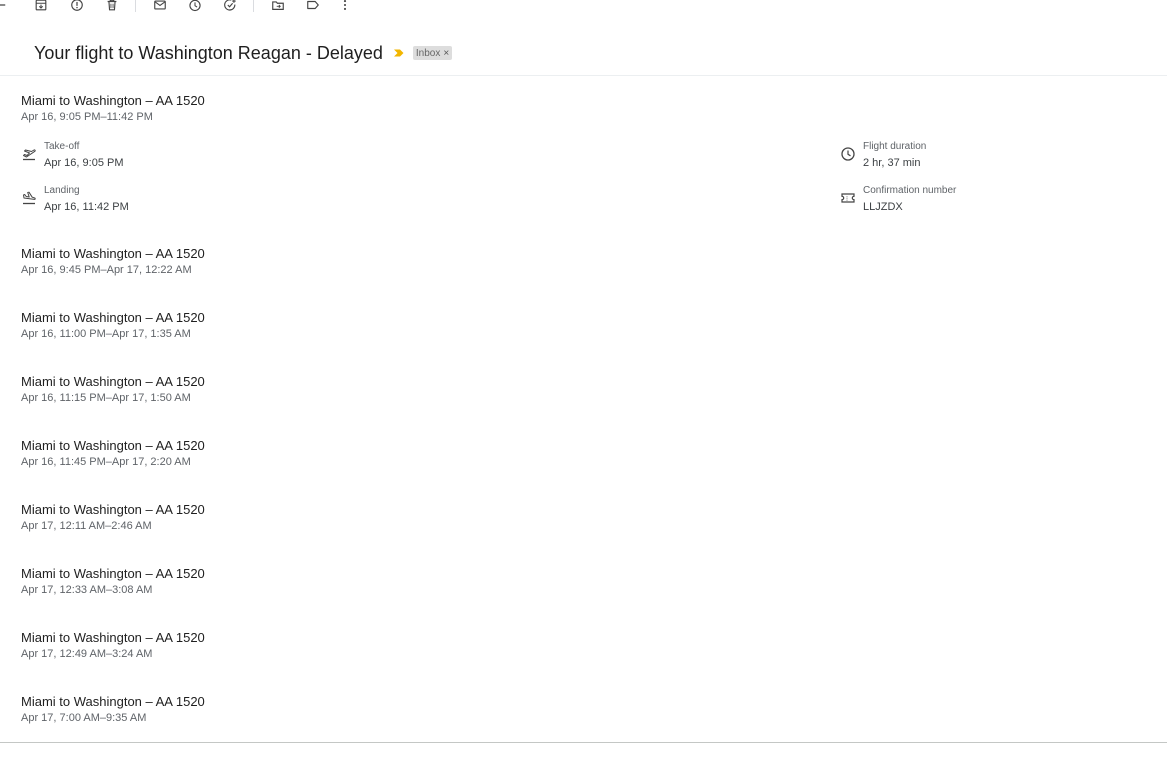 This screenshot has height=762, width=1167. I want to click on archive-icon, so click(41, 6).